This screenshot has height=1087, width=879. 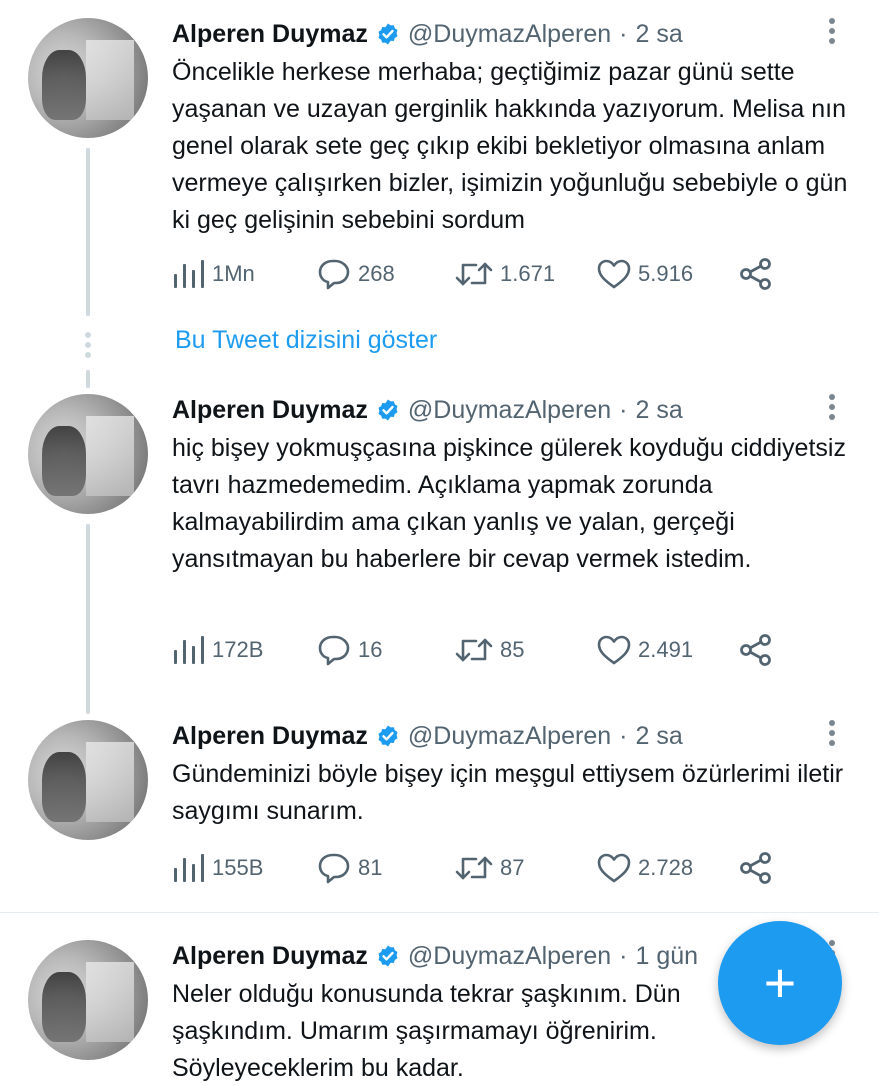 What do you see at coordinates (439, 912) in the screenshot?
I see `divider` at bounding box center [439, 912].